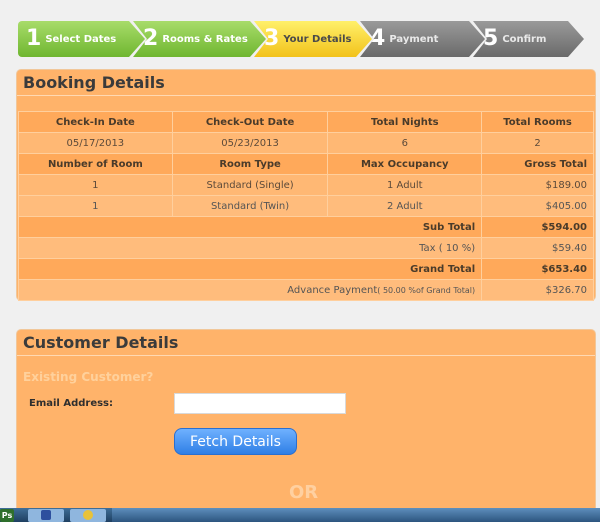 The image size is (600, 522). I want to click on booking-details-title: Booking Details, so click(306, 83).